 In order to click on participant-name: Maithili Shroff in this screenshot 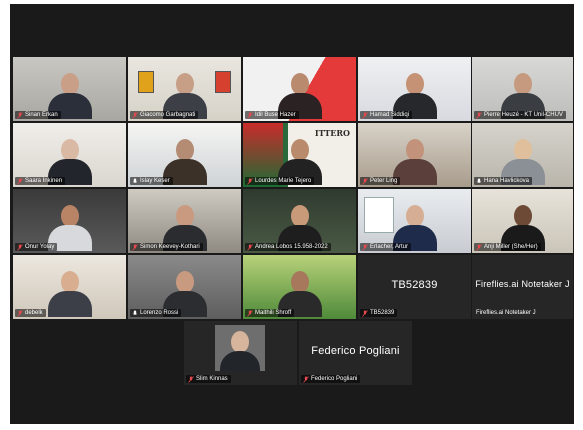, I will do `click(273, 313)`.